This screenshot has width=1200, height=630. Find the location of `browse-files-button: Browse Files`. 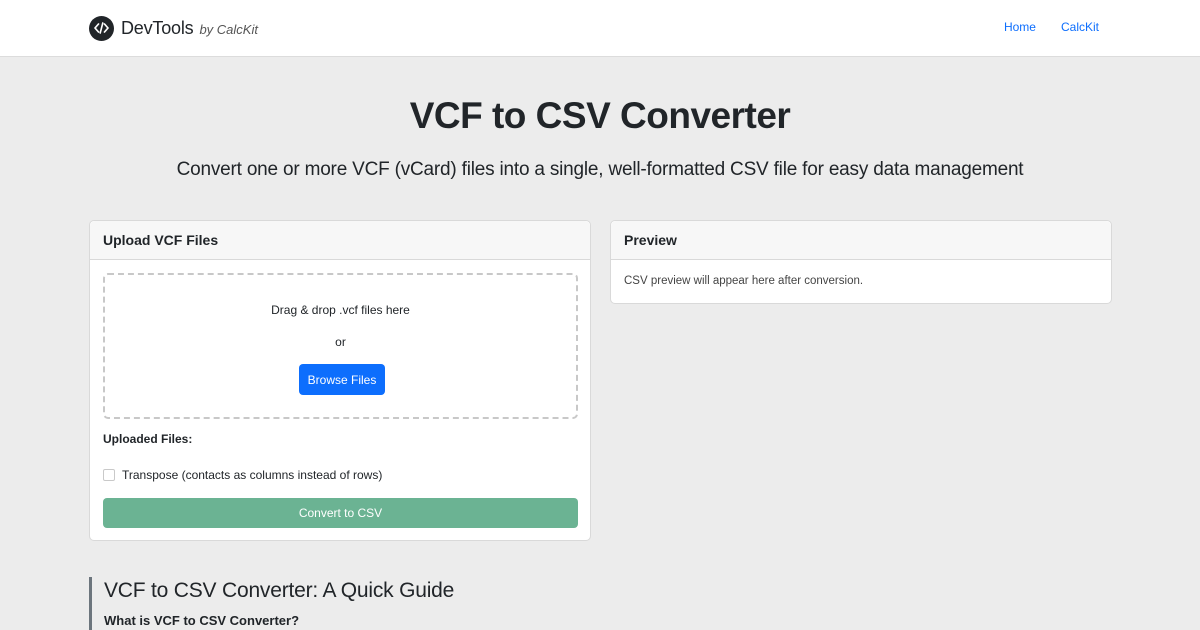

browse-files-button: Browse Files is located at coordinates (342, 379).